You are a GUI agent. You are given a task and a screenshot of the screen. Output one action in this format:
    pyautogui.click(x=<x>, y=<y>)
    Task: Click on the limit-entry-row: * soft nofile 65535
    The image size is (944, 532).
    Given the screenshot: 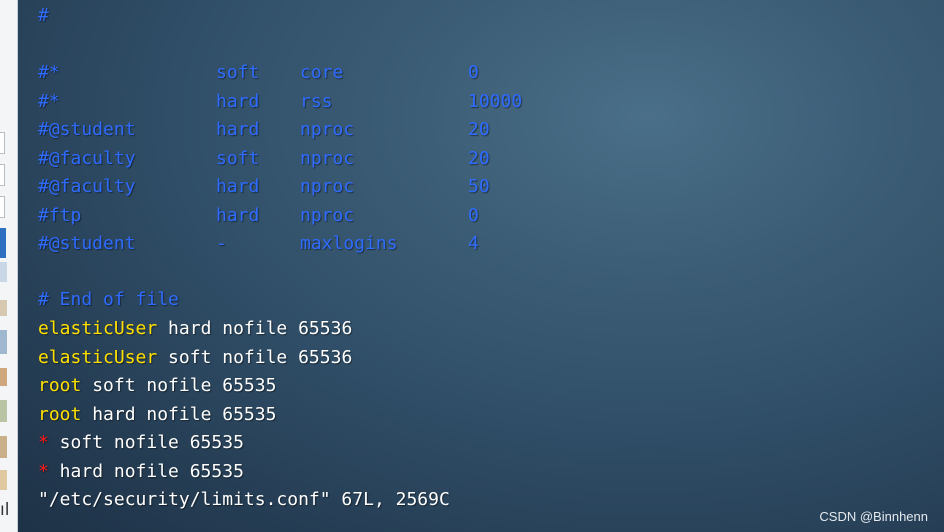 What is the action you would take?
    pyautogui.click(x=141, y=443)
    